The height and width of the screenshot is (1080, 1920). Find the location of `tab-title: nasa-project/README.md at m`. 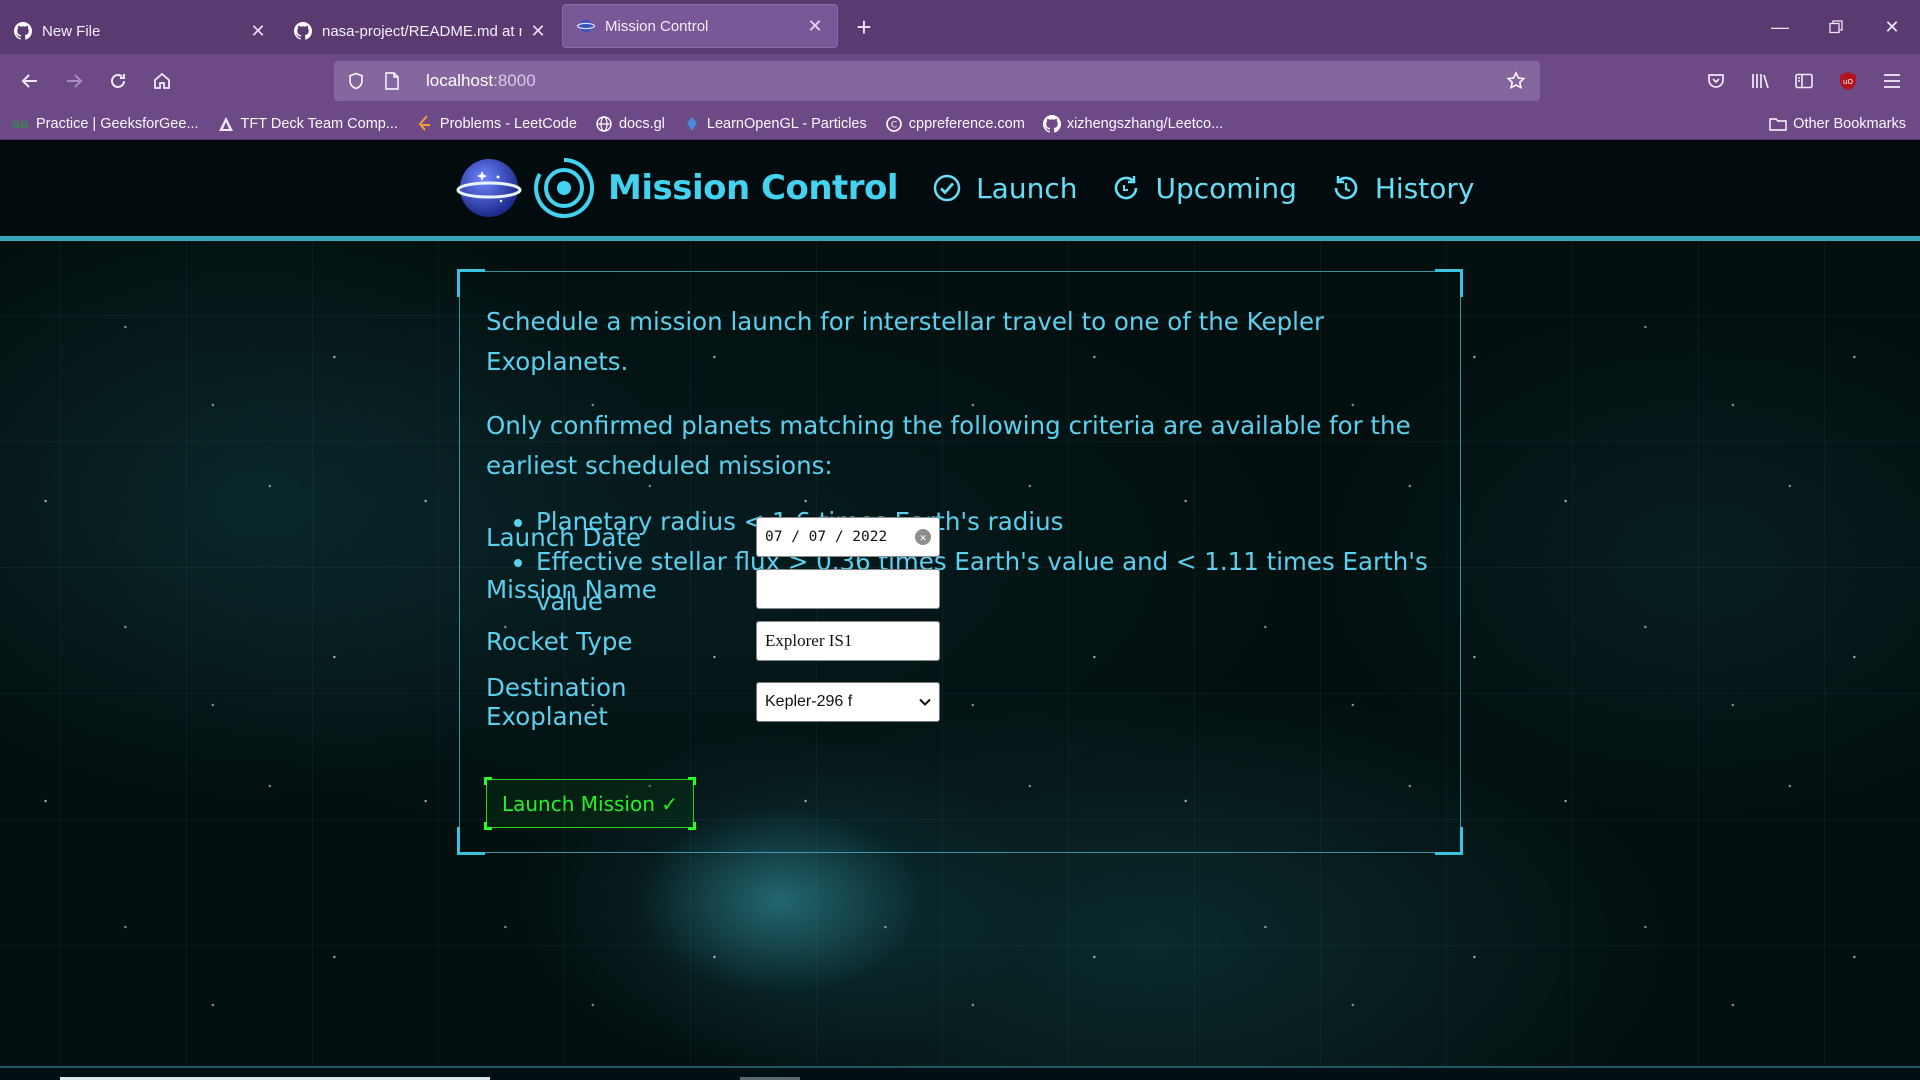

tab-title: nasa-project/README.md at m is located at coordinates (422, 31).